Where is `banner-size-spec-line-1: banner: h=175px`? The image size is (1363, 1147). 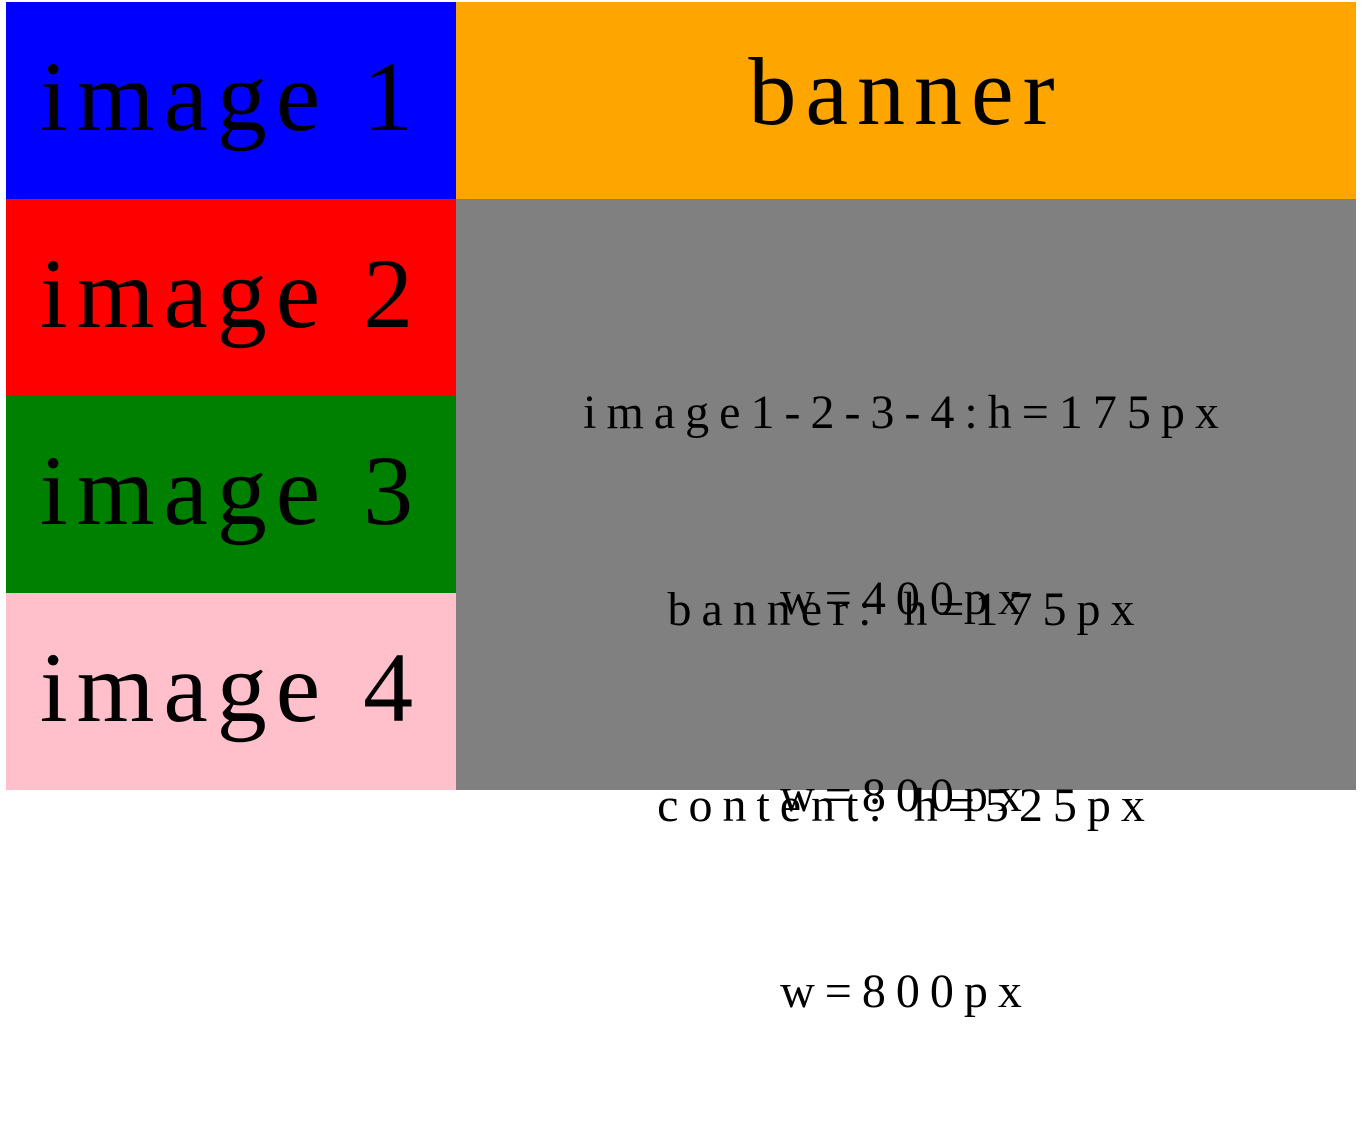 banner-size-spec-line-1: banner: h=175px is located at coordinates (906, 609).